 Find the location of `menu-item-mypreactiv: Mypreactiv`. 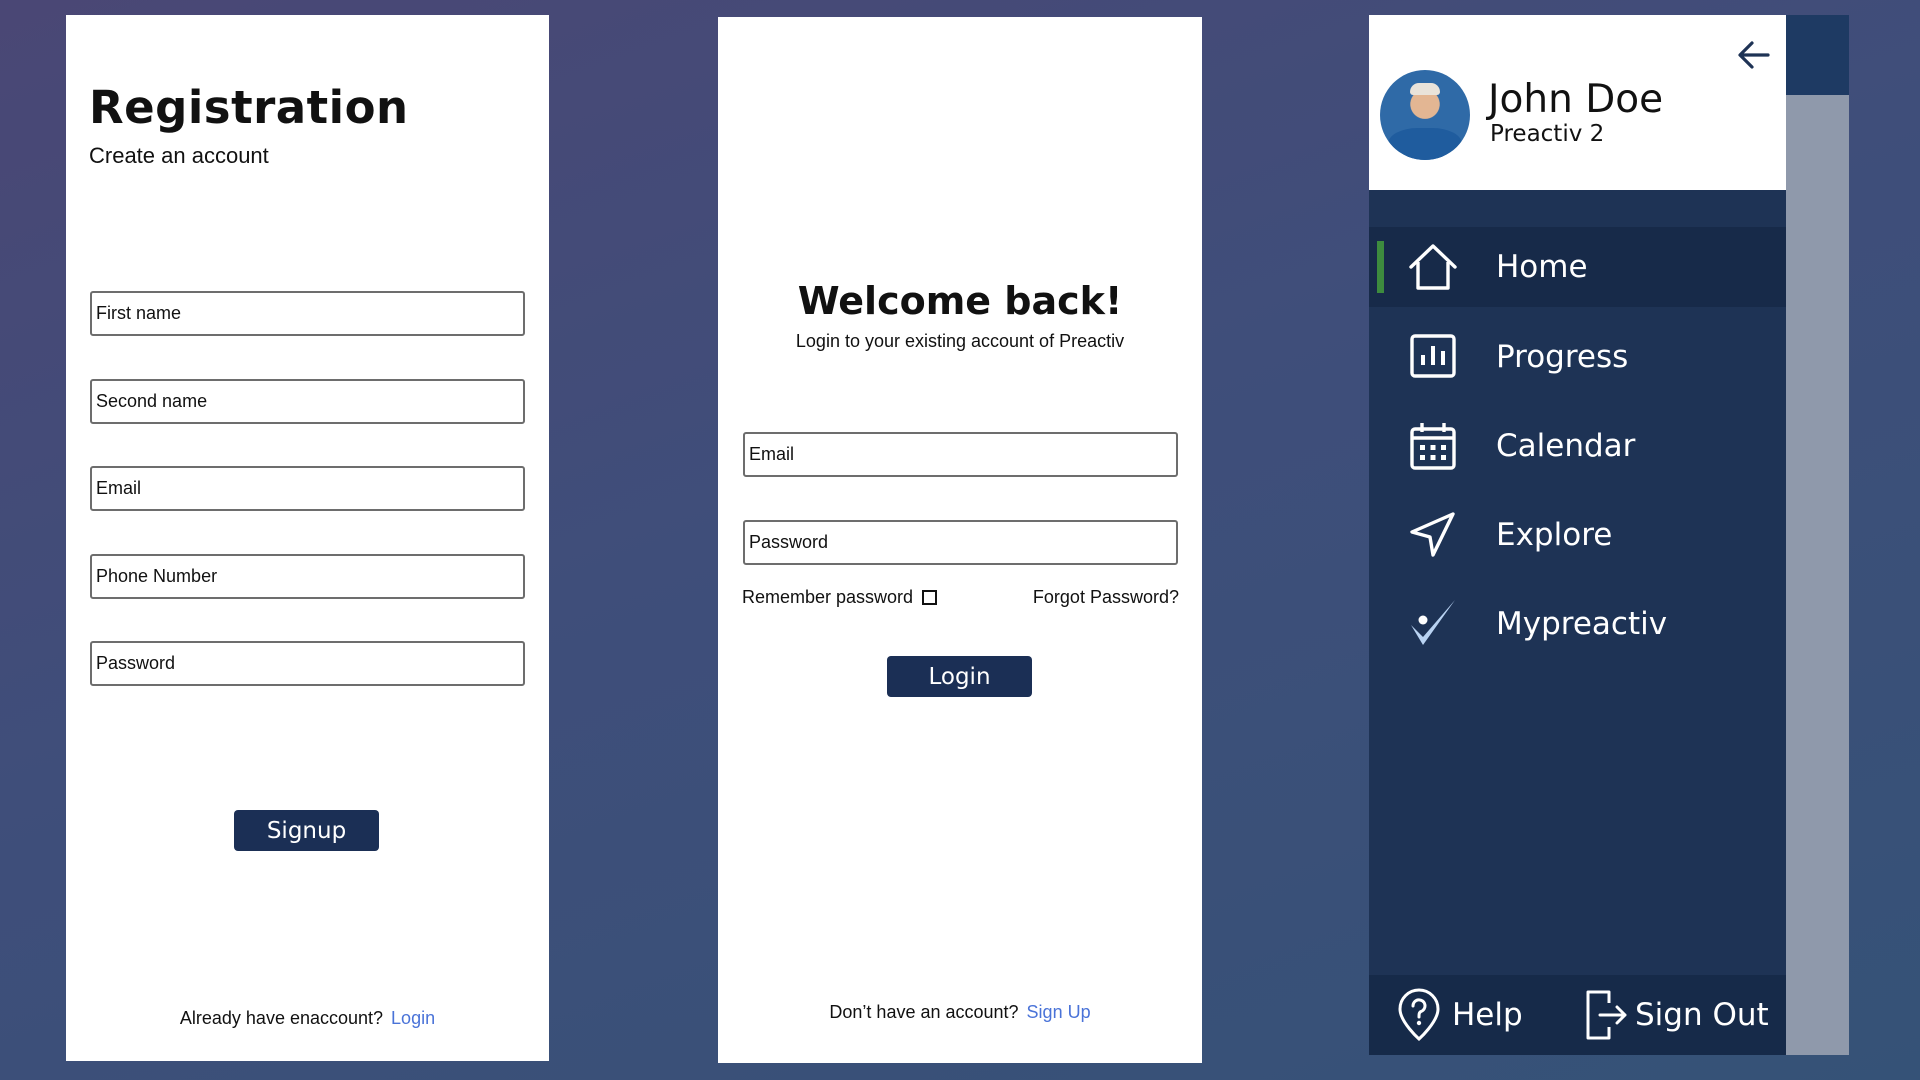

menu-item-mypreactiv: Mypreactiv is located at coordinates (1577, 623).